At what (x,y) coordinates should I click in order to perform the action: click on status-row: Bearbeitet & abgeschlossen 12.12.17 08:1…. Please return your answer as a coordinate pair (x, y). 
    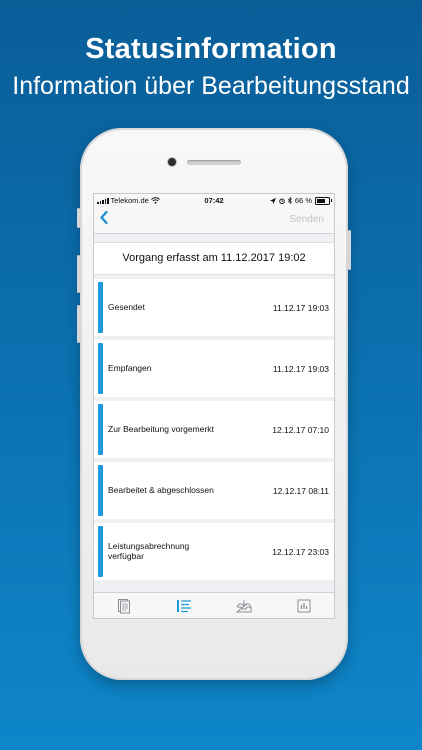
    Looking at the image, I should click on (214, 490).